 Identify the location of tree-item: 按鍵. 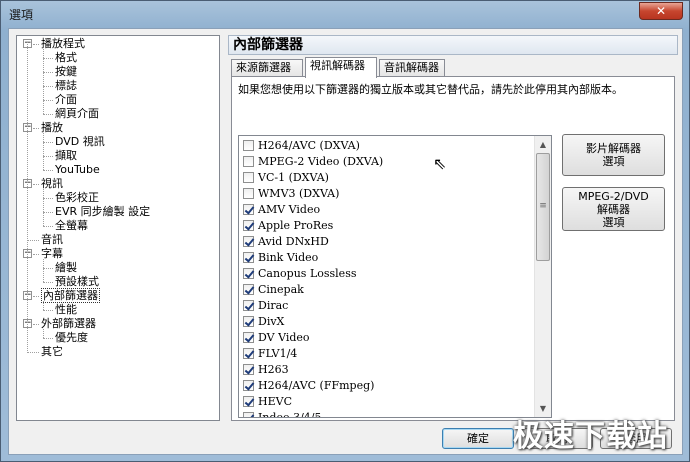
(66, 72).